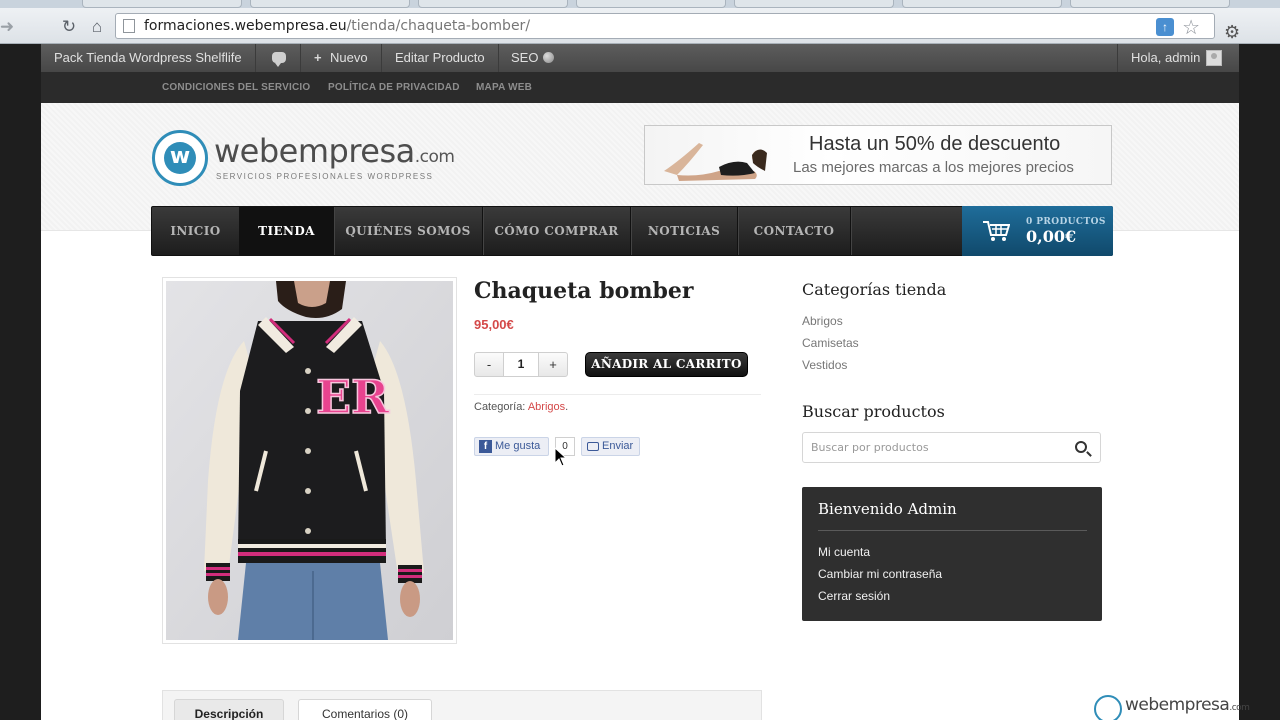 This screenshot has height=720, width=1280. I want to click on facebook-like-button: f Me gusta, so click(511, 446).